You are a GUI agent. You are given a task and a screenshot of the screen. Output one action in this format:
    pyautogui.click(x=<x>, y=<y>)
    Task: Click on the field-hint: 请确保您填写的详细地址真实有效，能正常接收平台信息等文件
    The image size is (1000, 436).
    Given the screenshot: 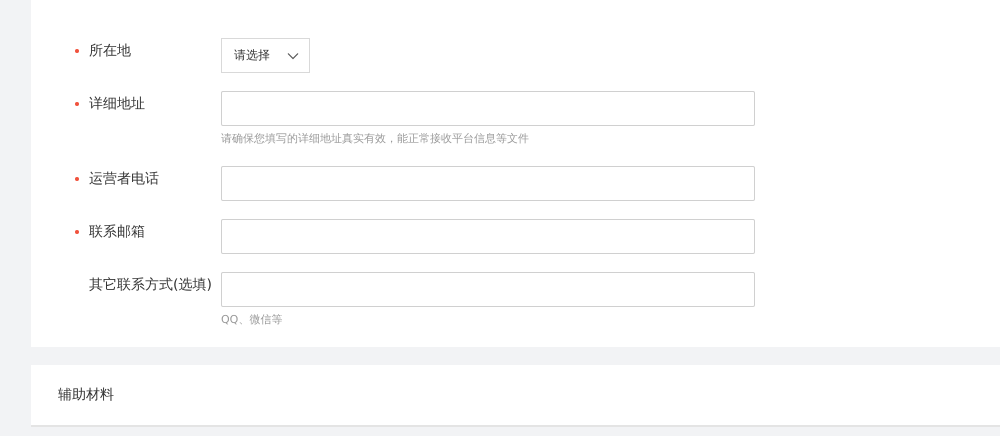 What is the action you would take?
    pyautogui.click(x=375, y=139)
    